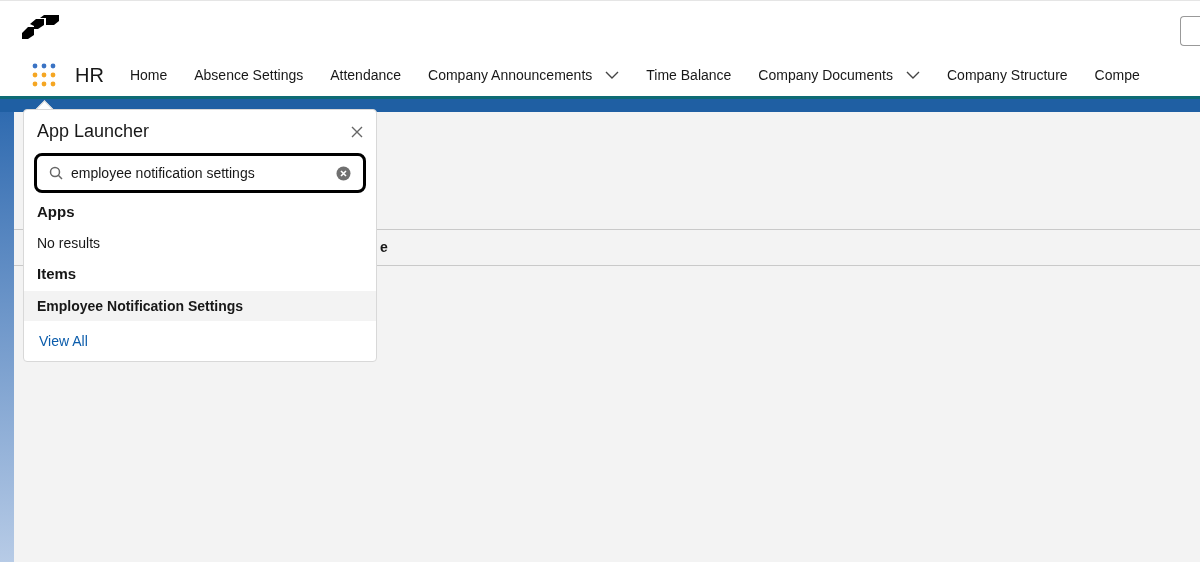 This screenshot has width=1200, height=562. What do you see at coordinates (249, 75) in the screenshot?
I see `nav-item: Absence Settings` at bounding box center [249, 75].